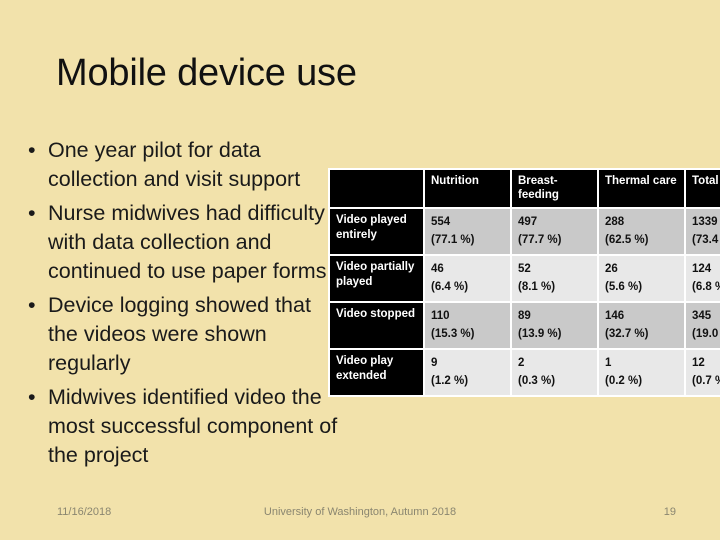  Describe the element at coordinates (703, 188) in the screenshot. I see `column-header-total: Total` at that location.